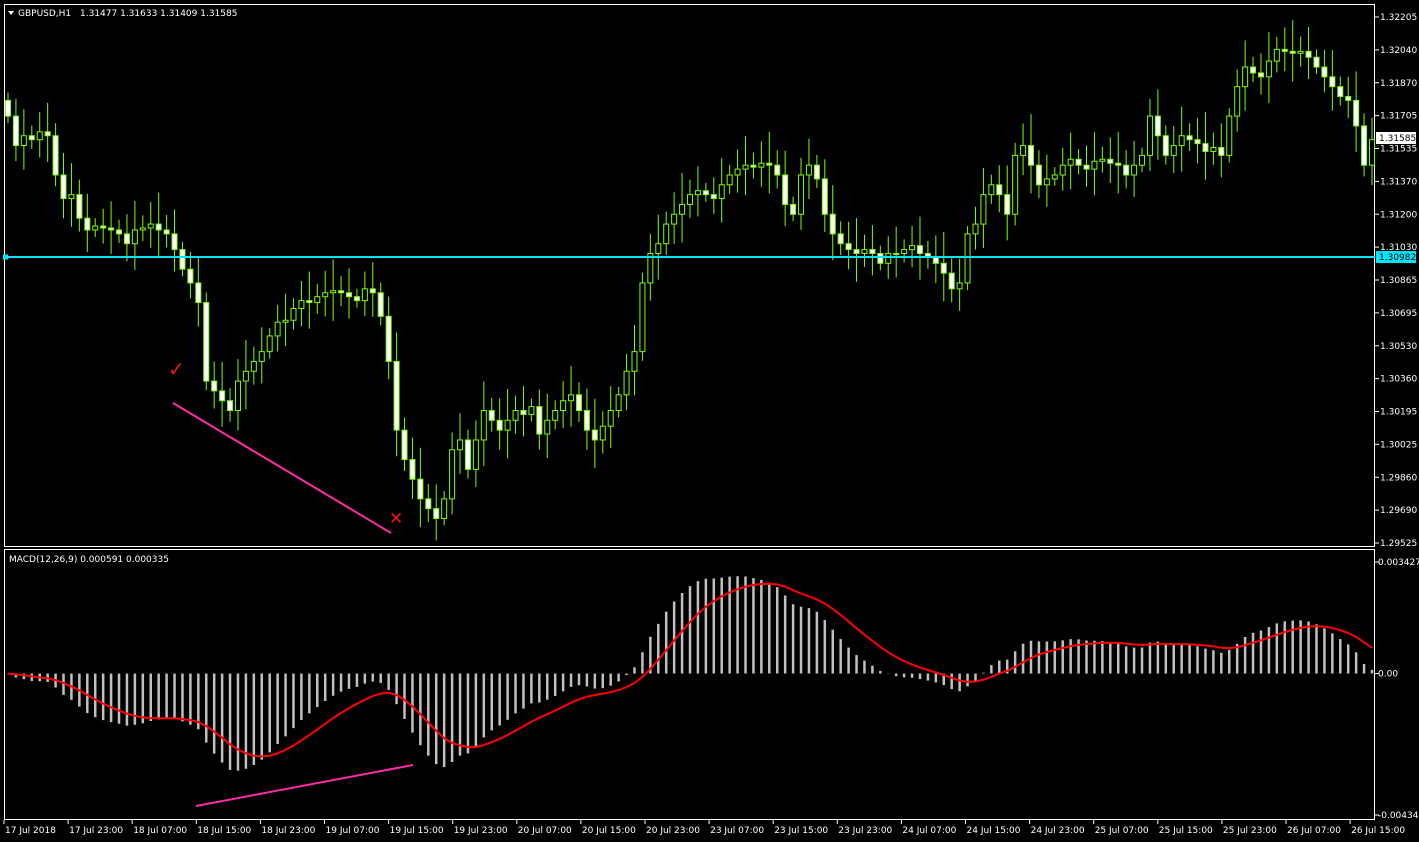 This screenshot has width=1419, height=842. I want to click on divergence-line-macd, so click(304, 785).